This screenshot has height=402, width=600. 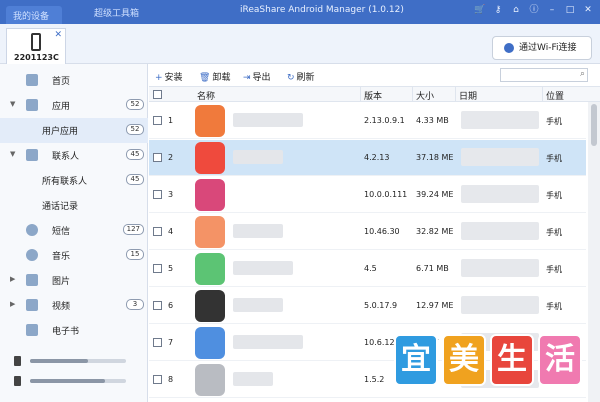 I want to click on table-row: 5 4.5 6.71 MB 手机, so click(x=367, y=269).